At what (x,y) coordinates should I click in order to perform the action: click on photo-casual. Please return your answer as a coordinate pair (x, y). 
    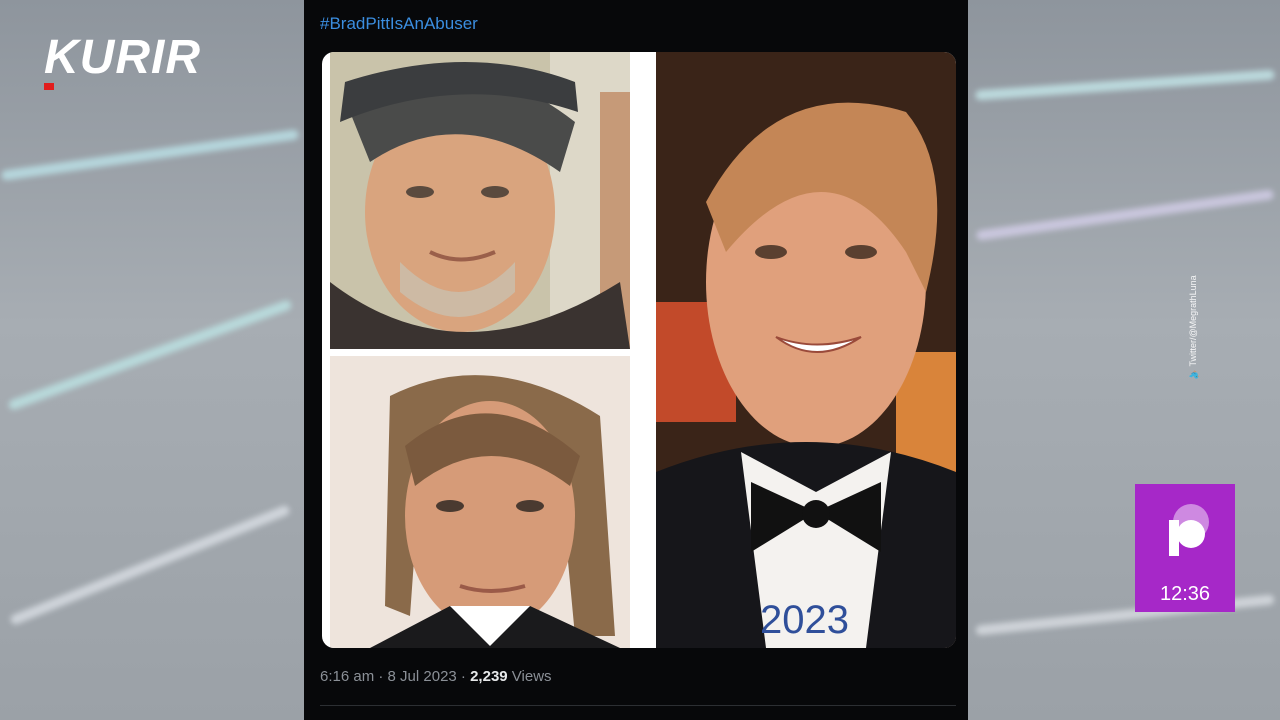
    Looking at the image, I should click on (480, 200).